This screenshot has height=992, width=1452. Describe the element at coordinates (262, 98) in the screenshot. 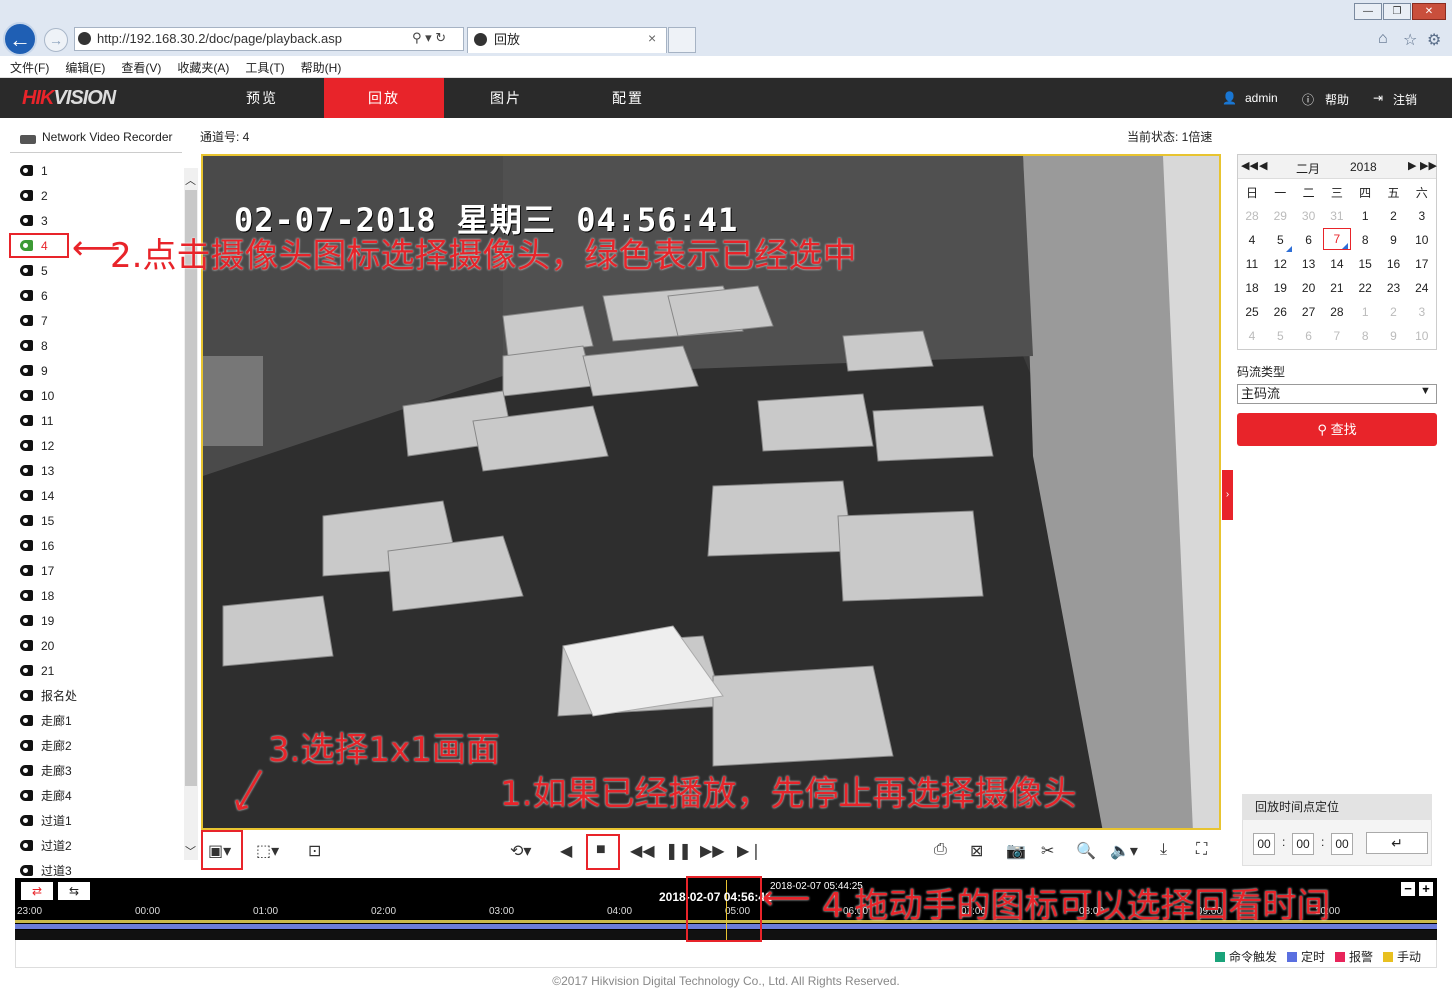

I see `nav-preview: 预览` at that location.